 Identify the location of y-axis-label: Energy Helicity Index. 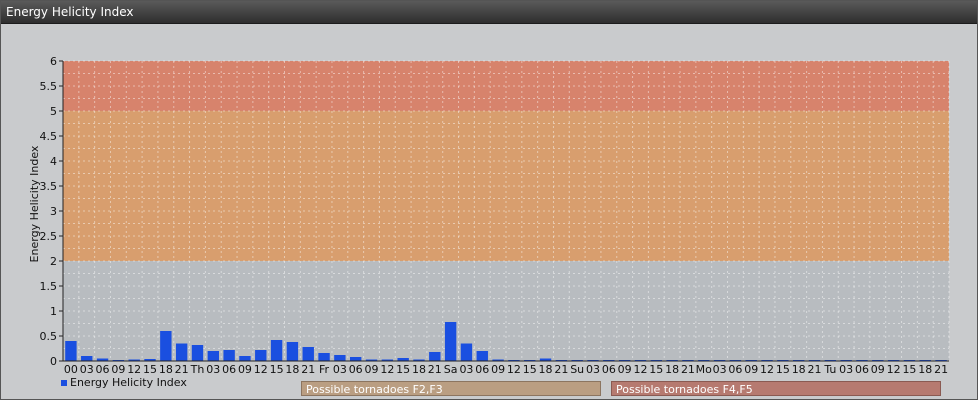
(34, 203).